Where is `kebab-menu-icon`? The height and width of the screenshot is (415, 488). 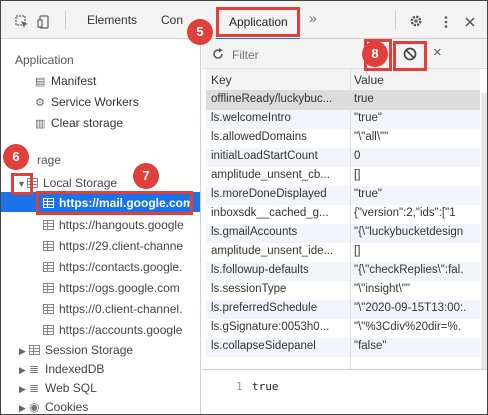 kebab-menu-icon is located at coordinates (446, 22).